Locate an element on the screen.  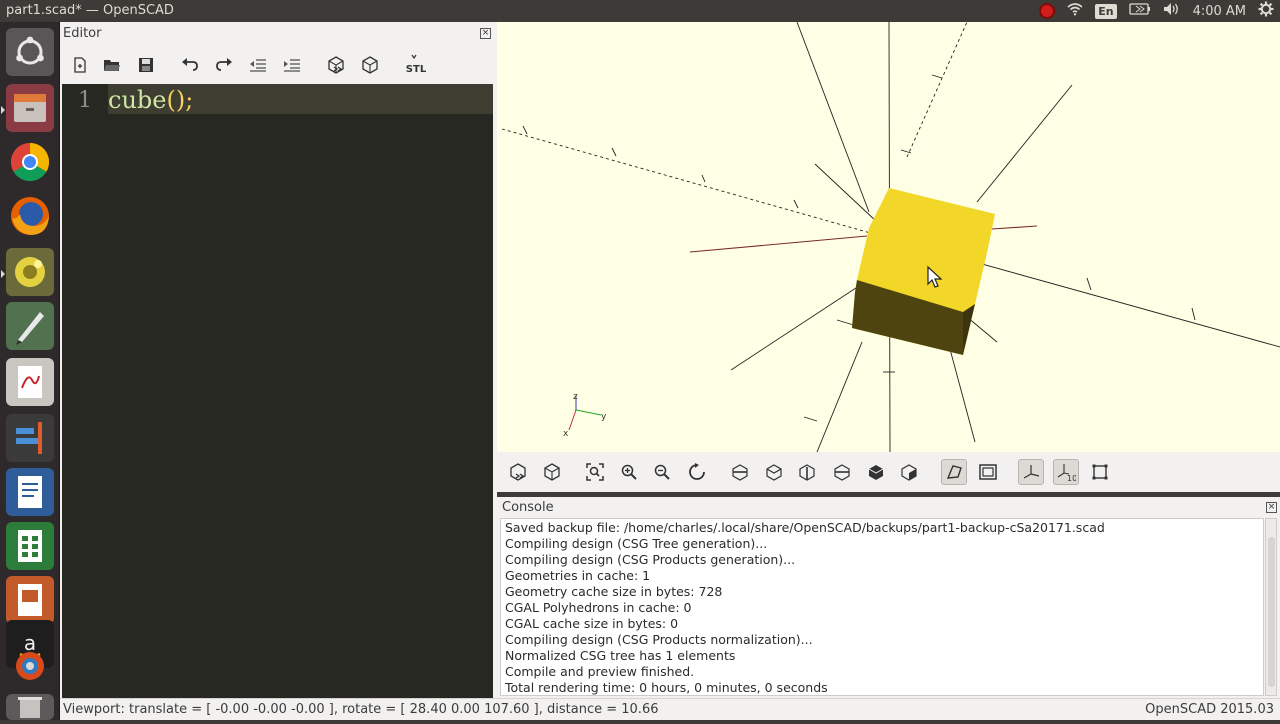
view-back-icon is located at coordinates (909, 472).